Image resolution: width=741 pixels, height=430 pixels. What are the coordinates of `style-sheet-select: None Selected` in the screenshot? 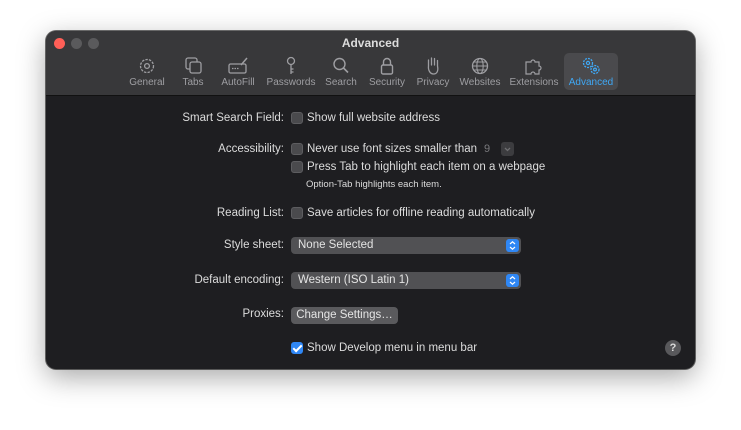 It's located at (406, 245).